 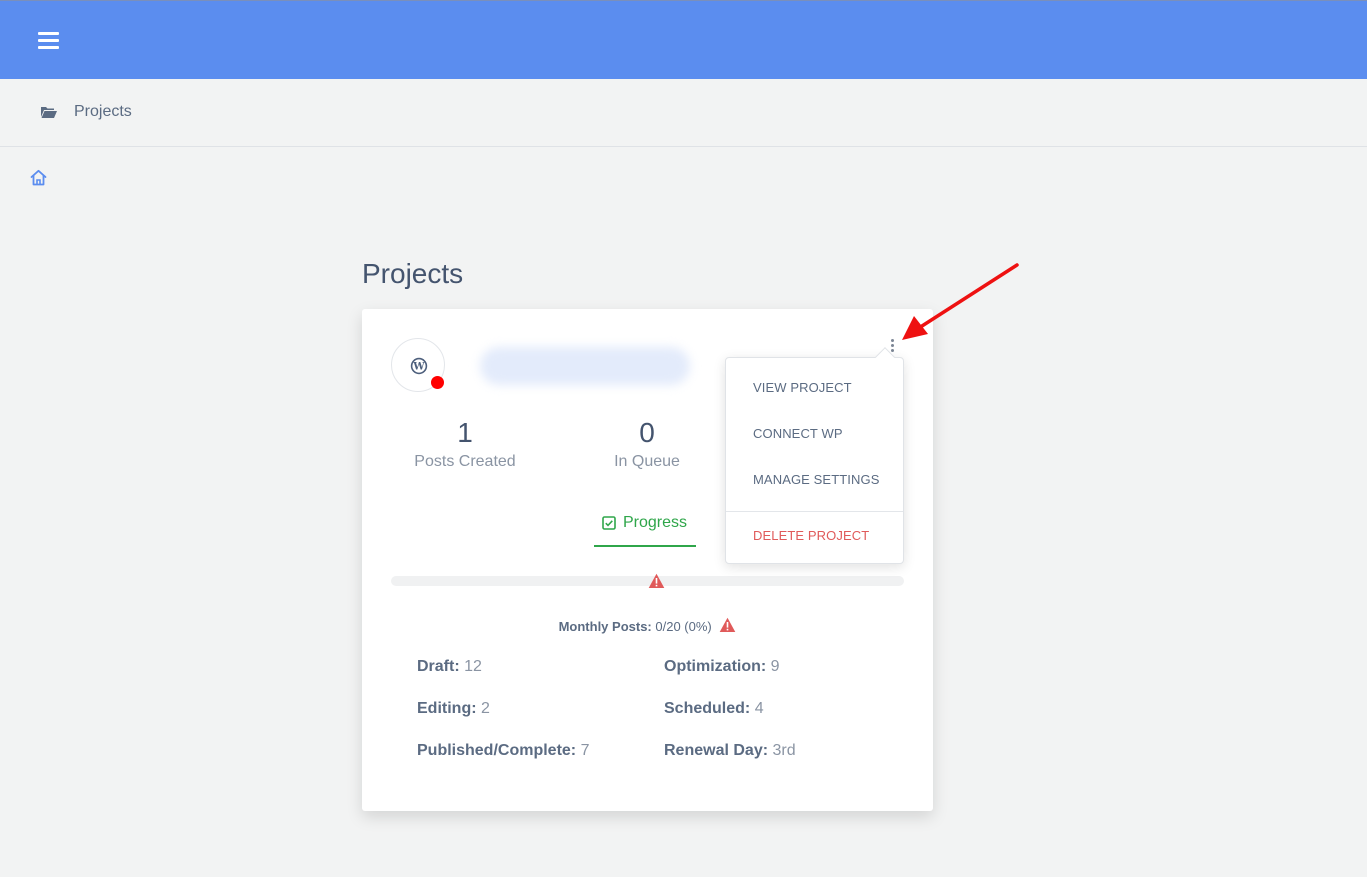 I want to click on status-dot, so click(x=437, y=382).